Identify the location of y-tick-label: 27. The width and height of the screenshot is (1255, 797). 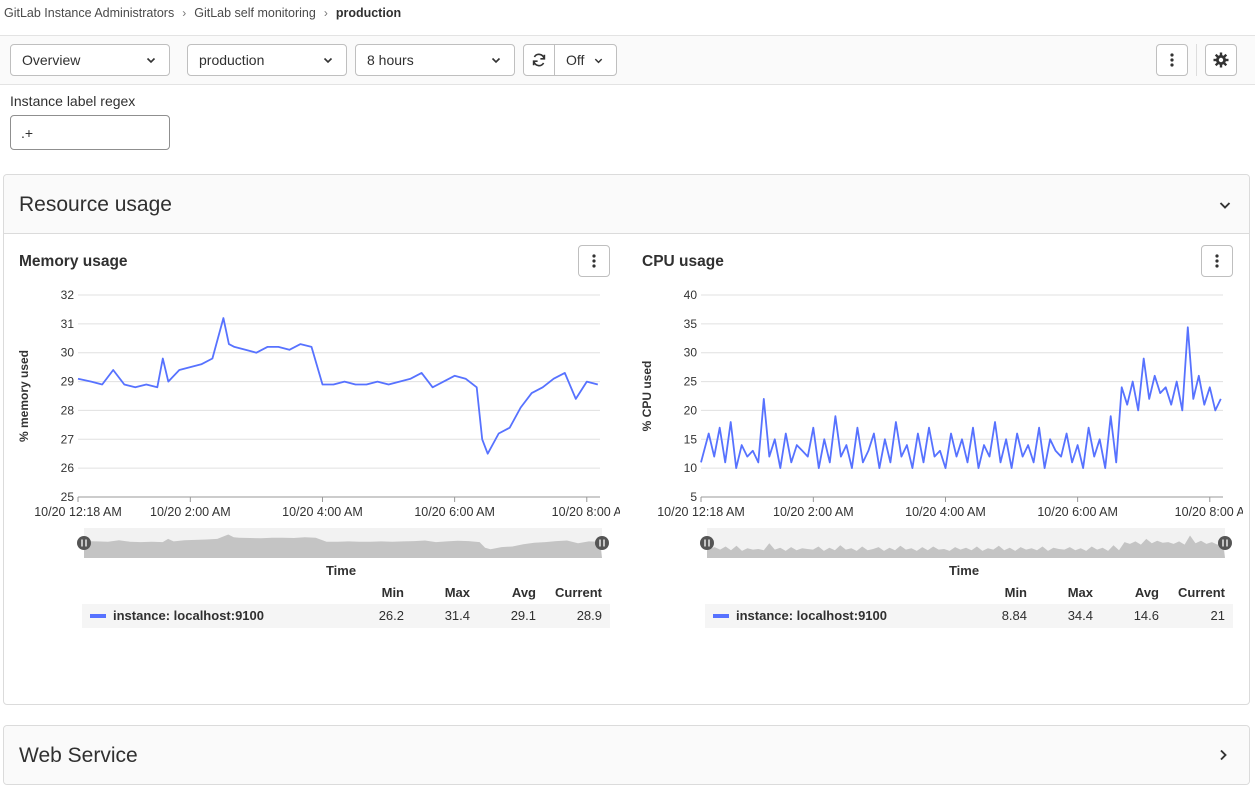
(68, 439).